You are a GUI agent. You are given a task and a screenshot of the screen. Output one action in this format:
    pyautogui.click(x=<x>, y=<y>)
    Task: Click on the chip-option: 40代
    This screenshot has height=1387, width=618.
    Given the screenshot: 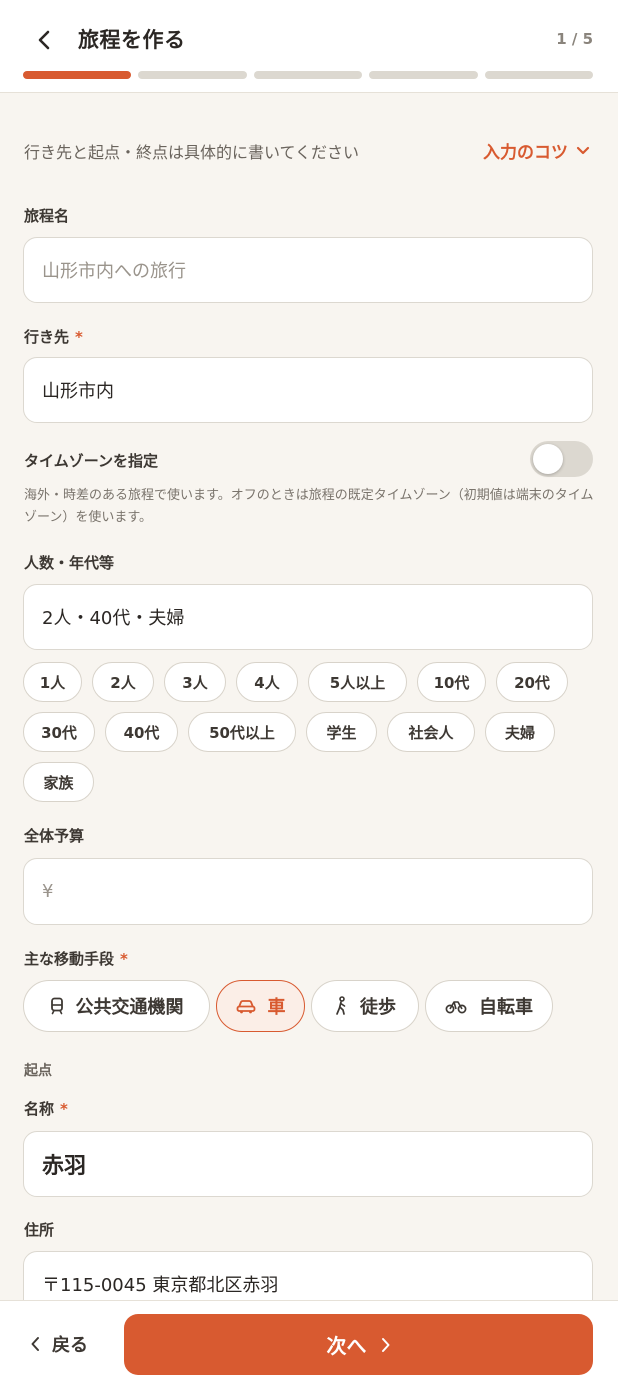 What is the action you would take?
    pyautogui.click(x=141, y=732)
    